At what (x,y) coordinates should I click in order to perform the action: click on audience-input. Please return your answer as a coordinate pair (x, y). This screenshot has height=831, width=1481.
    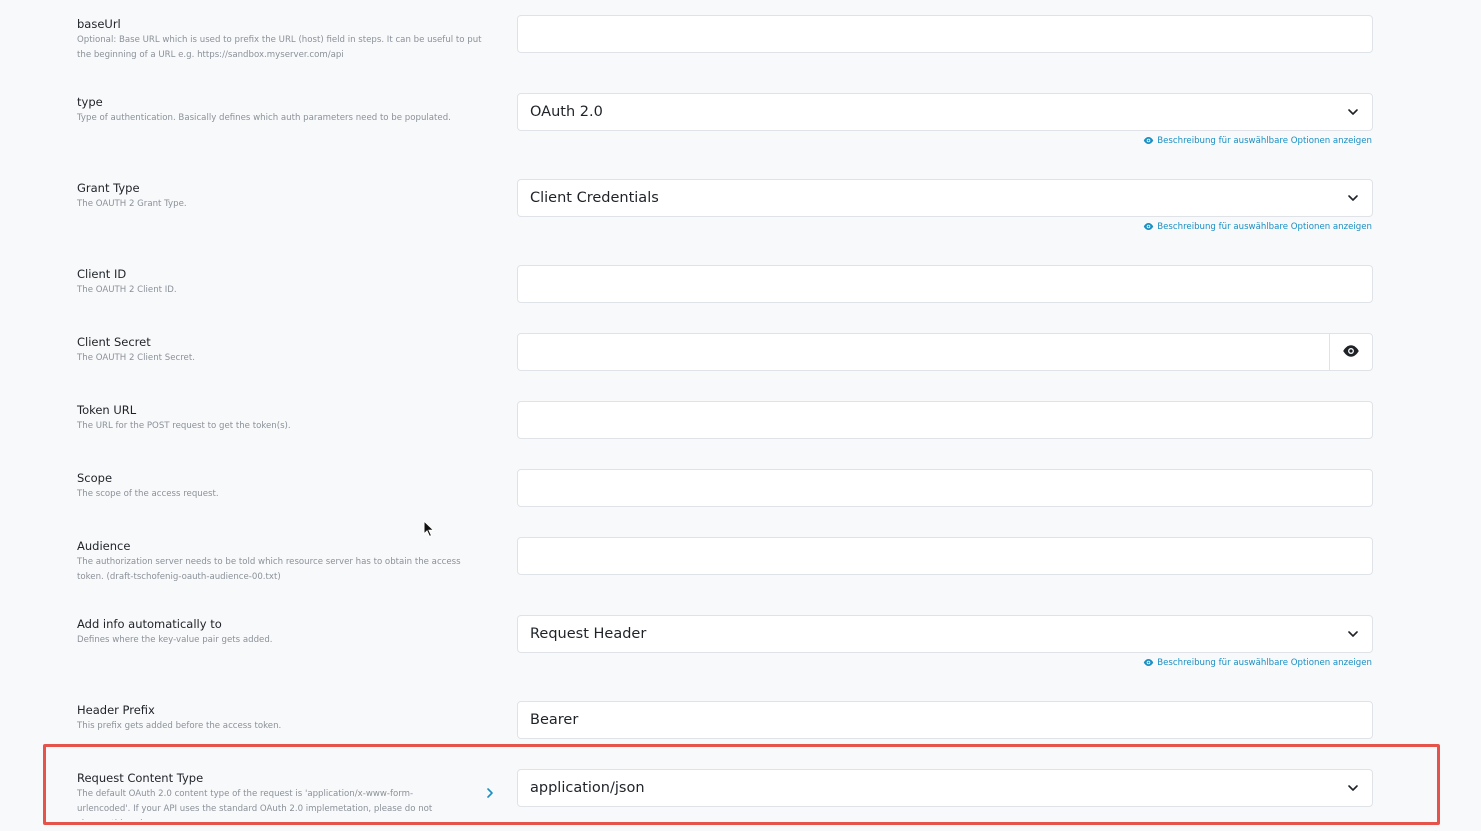
    Looking at the image, I should click on (945, 556).